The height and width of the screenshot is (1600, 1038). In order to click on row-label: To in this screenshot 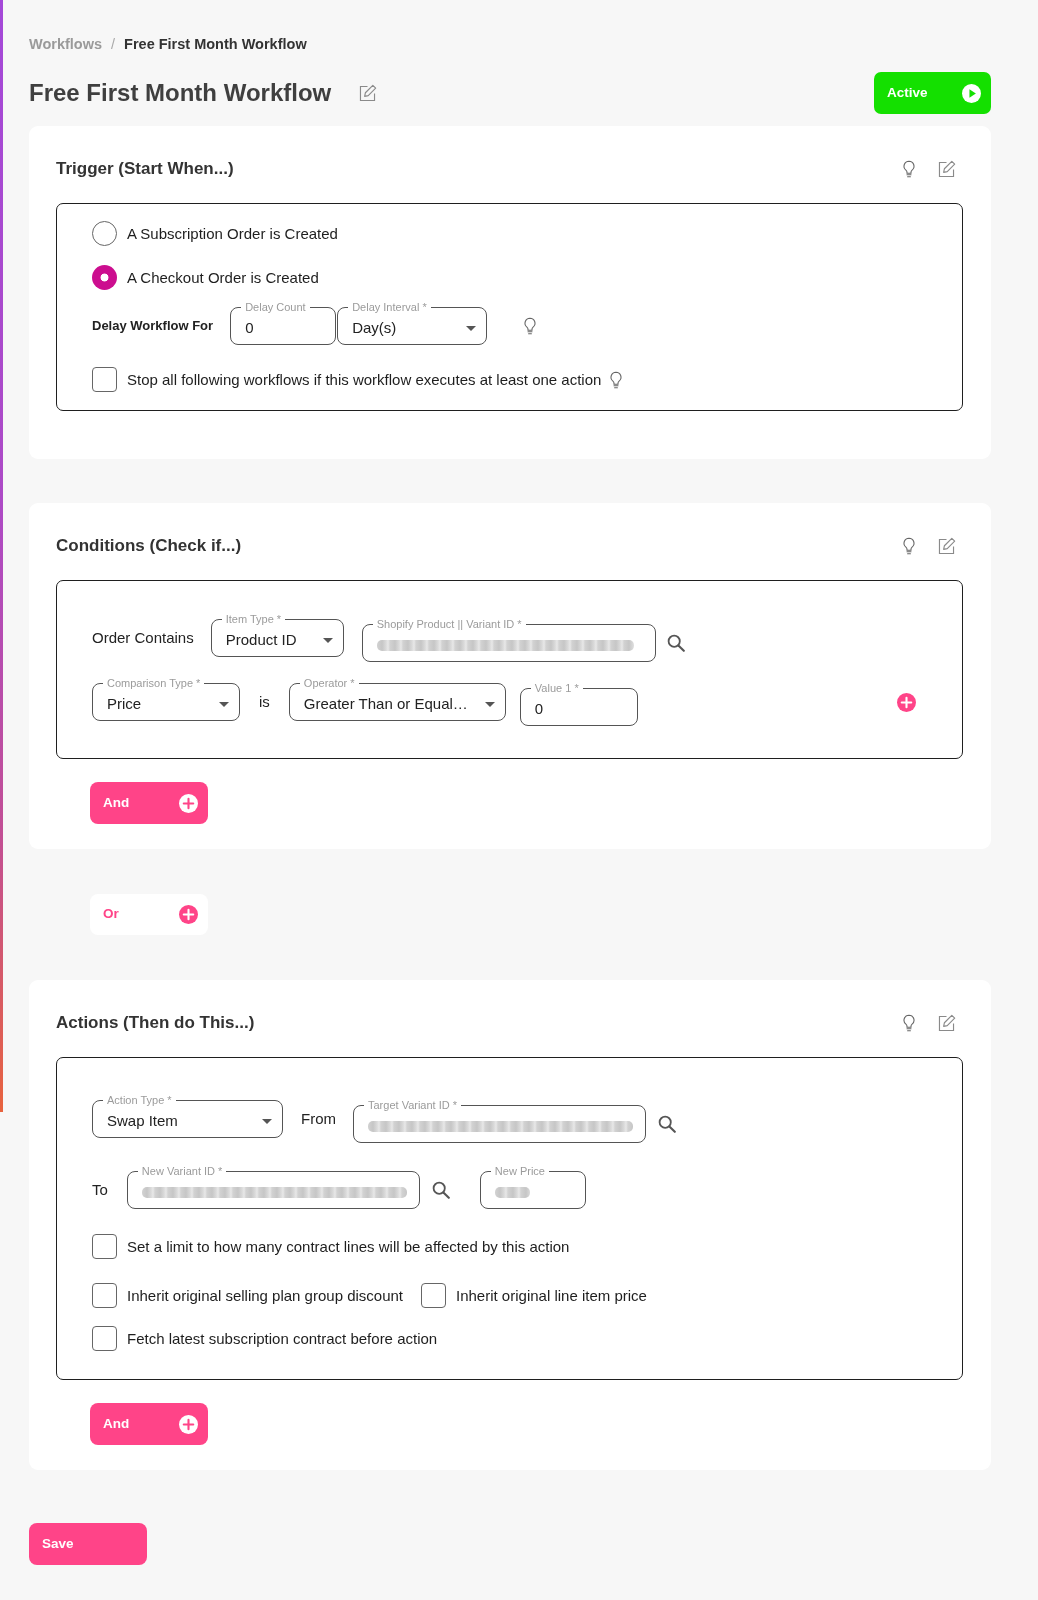, I will do `click(100, 1190)`.